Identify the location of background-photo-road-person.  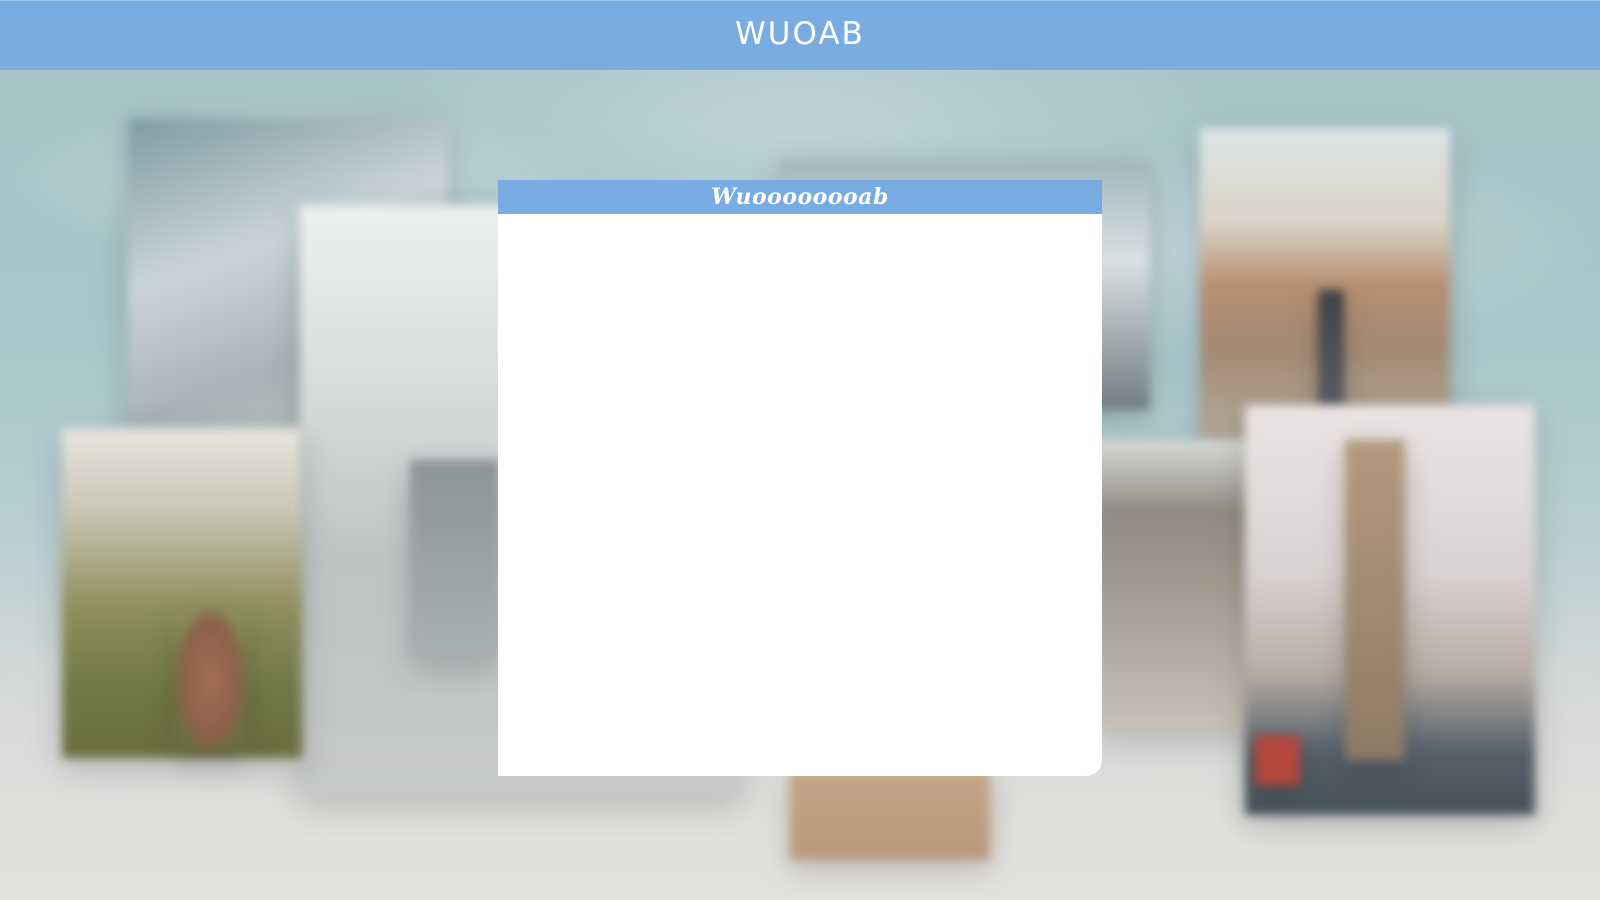
(1331, 350).